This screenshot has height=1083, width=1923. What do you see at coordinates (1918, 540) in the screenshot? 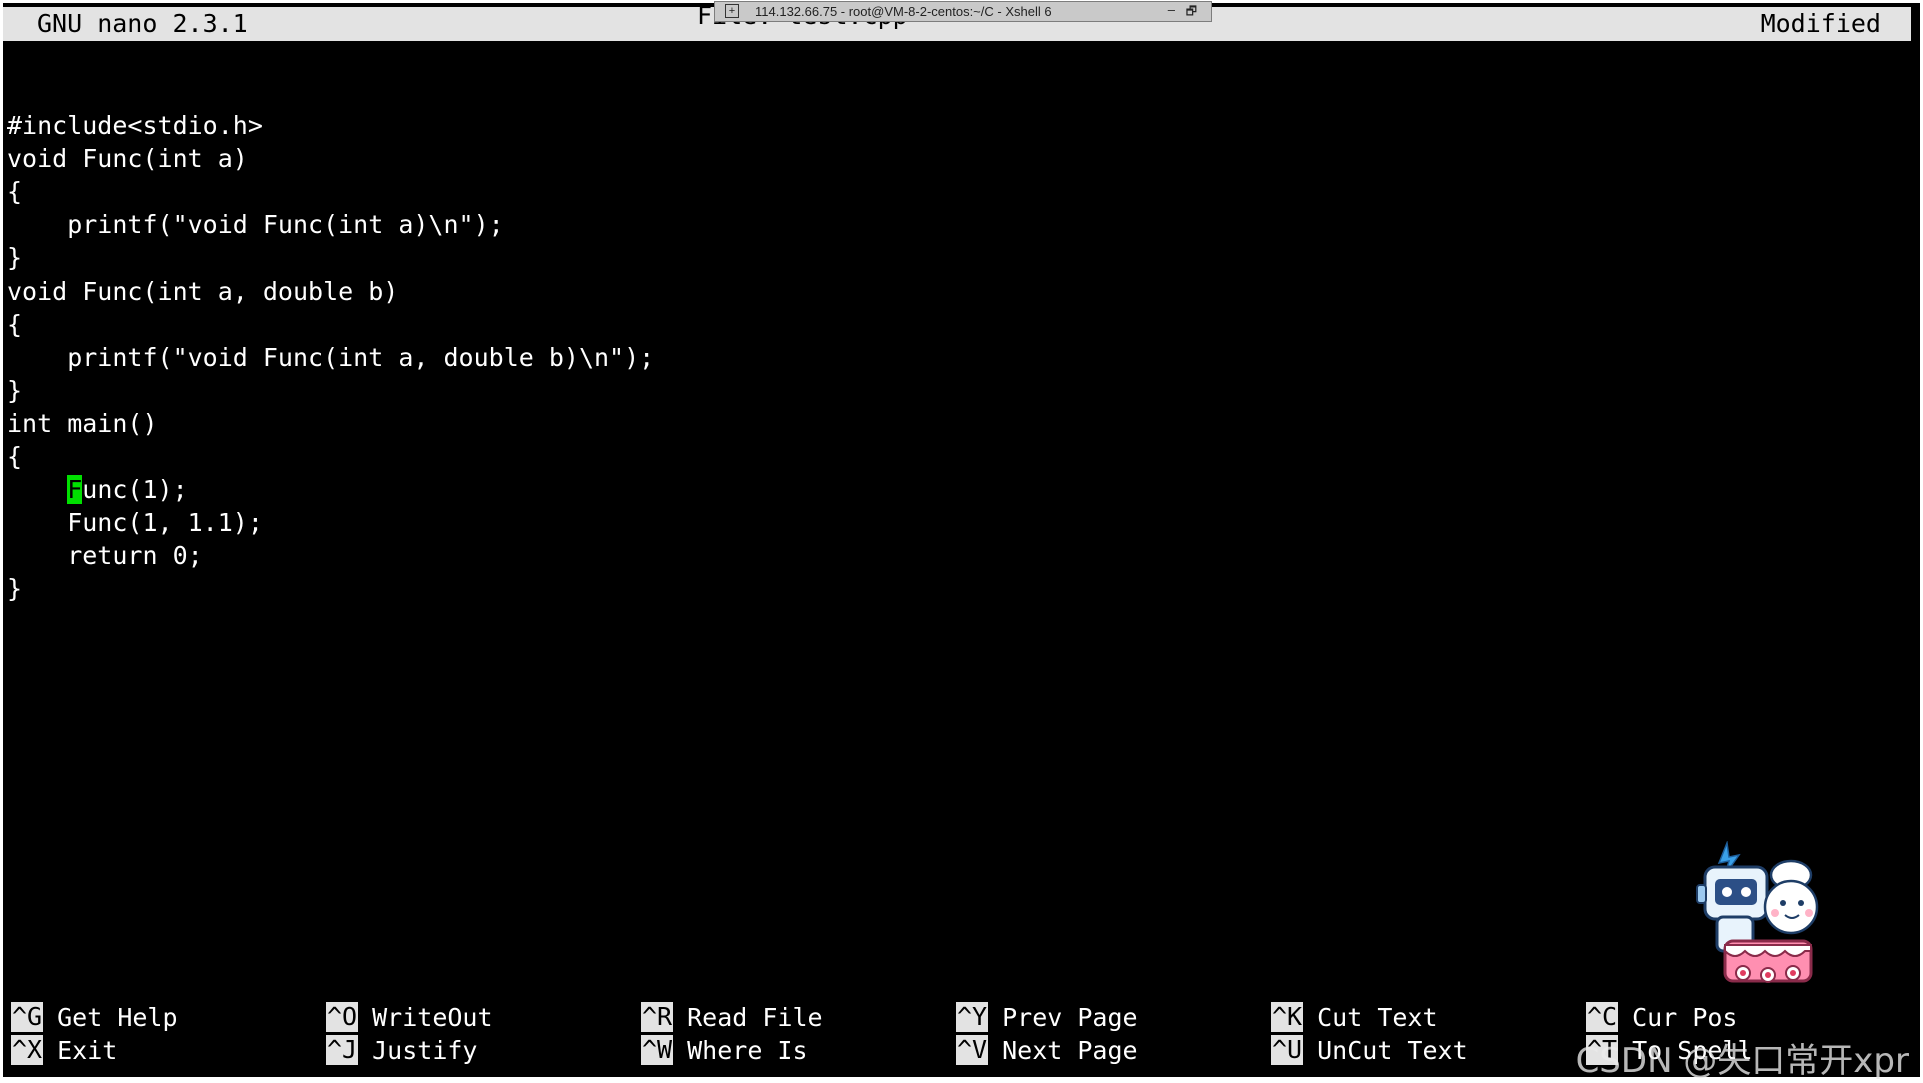
I see `window-right-border` at bounding box center [1918, 540].